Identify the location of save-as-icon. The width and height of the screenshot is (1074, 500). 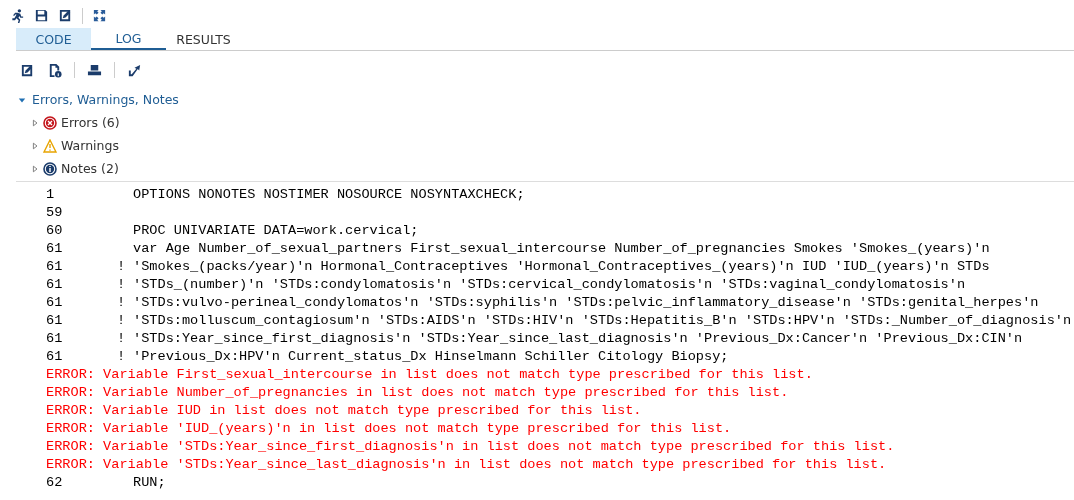
(65, 15).